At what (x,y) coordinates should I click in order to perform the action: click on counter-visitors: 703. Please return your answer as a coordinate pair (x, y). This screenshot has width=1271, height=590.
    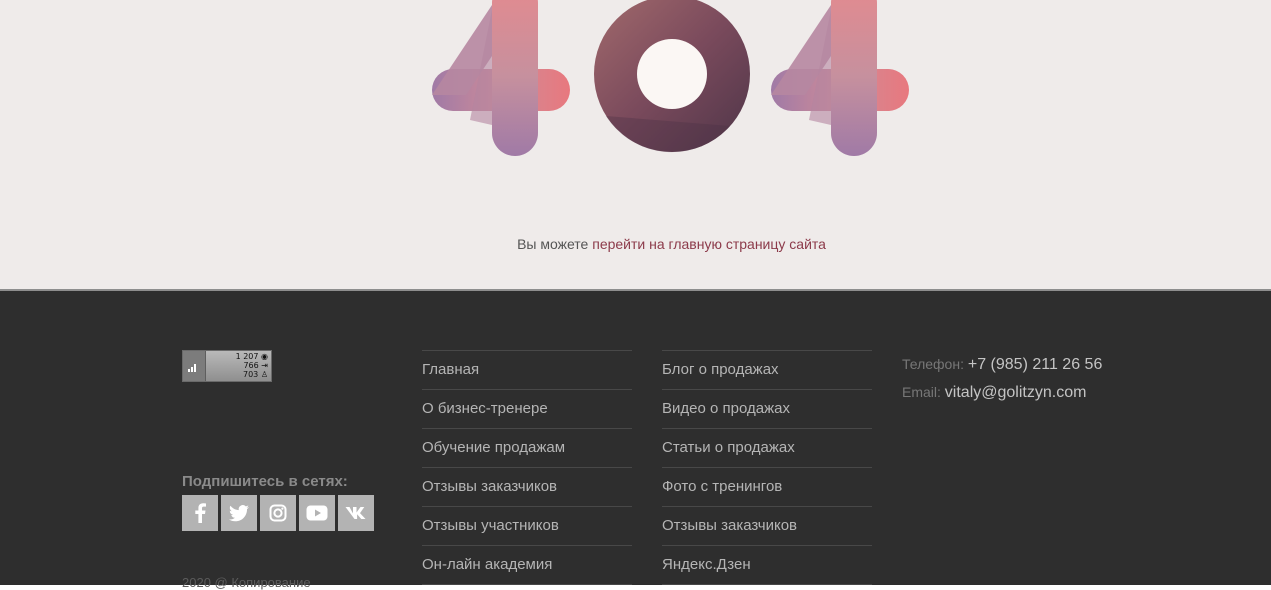
    Looking at the image, I should click on (251, 374).